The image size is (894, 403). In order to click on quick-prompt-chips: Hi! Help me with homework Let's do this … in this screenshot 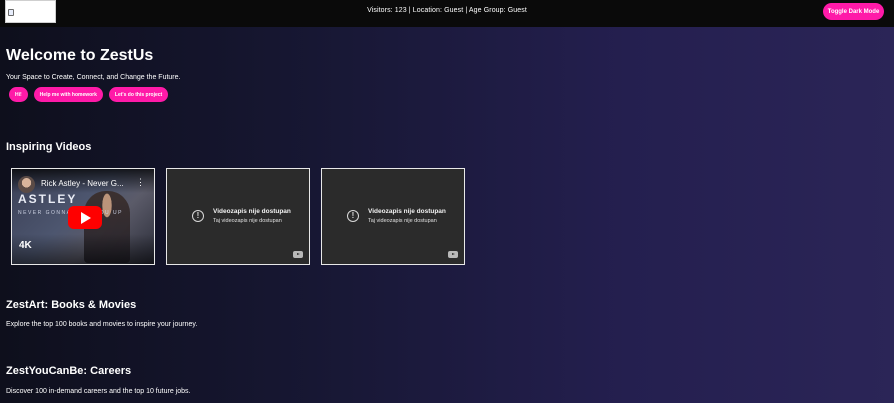, I will do `click(89, 94)`.